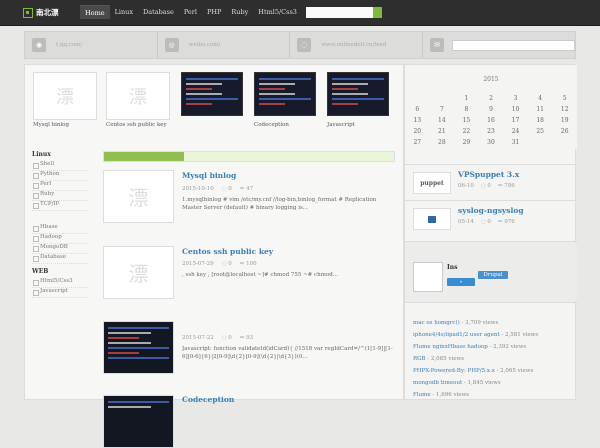 This screenshot has width=600, height=448. What do you see at coordinates (422, 395) in the screenshot?
I see `popular-link: Flume` at bounding box center [422, 395].